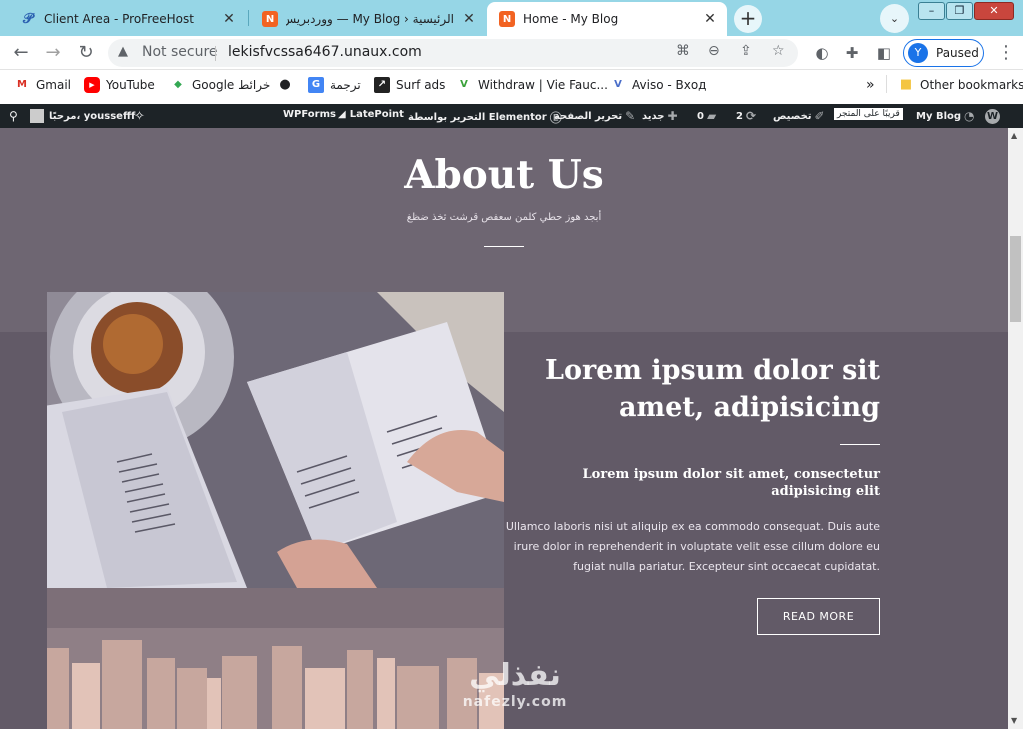 Image resolution: width=1023 pixels, height=729 pixels. Describe the element at coordinates (342, 114) in the screenshot. I see `latepoint-icon: ◢` at that location.